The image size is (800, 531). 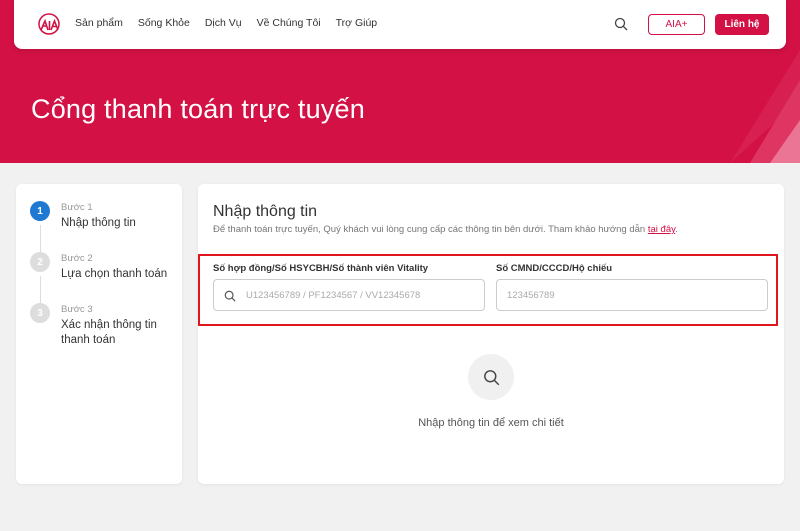 What do you see at coordinates (40, 211) in the screenshot?
I see `step-number: 1` at bounding box center [40, 211].